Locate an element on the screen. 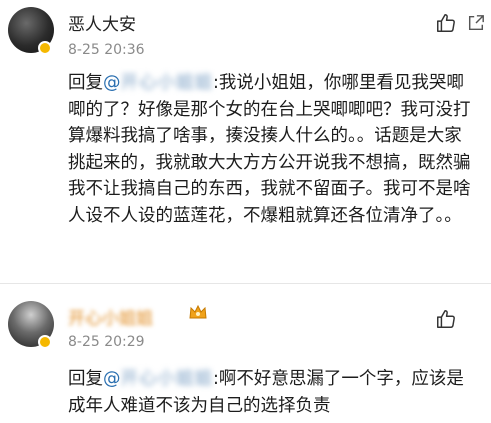  share-icon is located at coordinates (476, 23).